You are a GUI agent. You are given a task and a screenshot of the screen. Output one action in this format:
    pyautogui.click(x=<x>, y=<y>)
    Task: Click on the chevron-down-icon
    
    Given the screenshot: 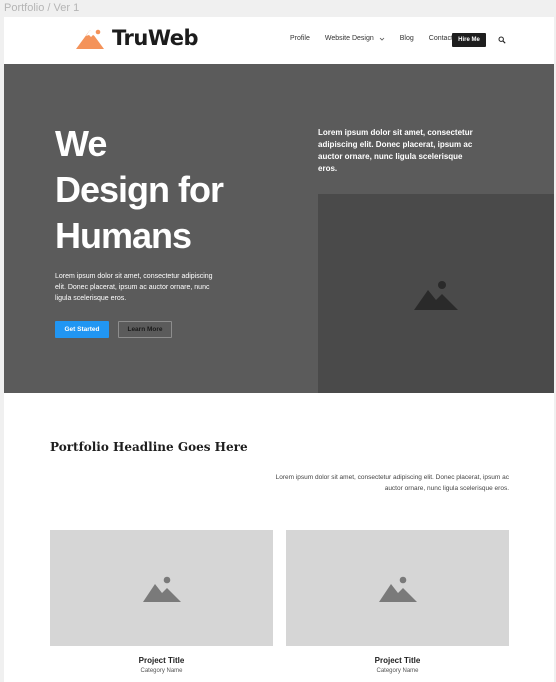 What is the action you would take?
    pyautogui.click(x=382, y=39)
    